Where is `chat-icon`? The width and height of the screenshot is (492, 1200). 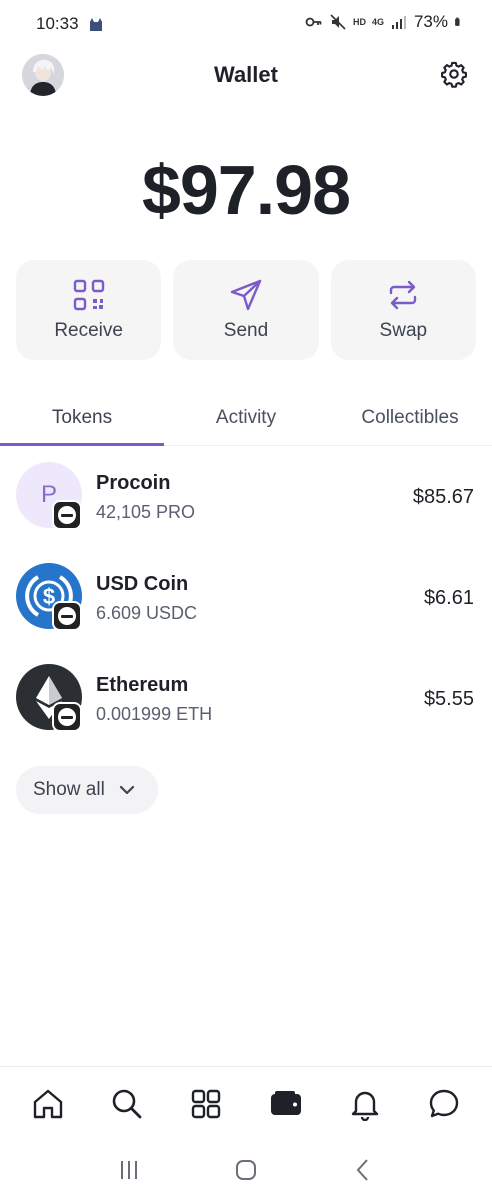
chat-icon is located at coordinates (444, 1103).